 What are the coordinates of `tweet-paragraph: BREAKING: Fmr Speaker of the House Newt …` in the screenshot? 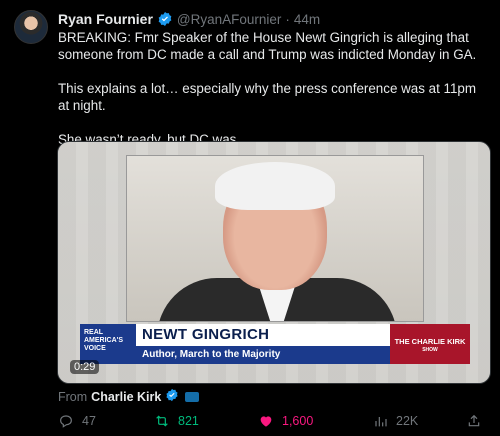 It's located at (267, 46).